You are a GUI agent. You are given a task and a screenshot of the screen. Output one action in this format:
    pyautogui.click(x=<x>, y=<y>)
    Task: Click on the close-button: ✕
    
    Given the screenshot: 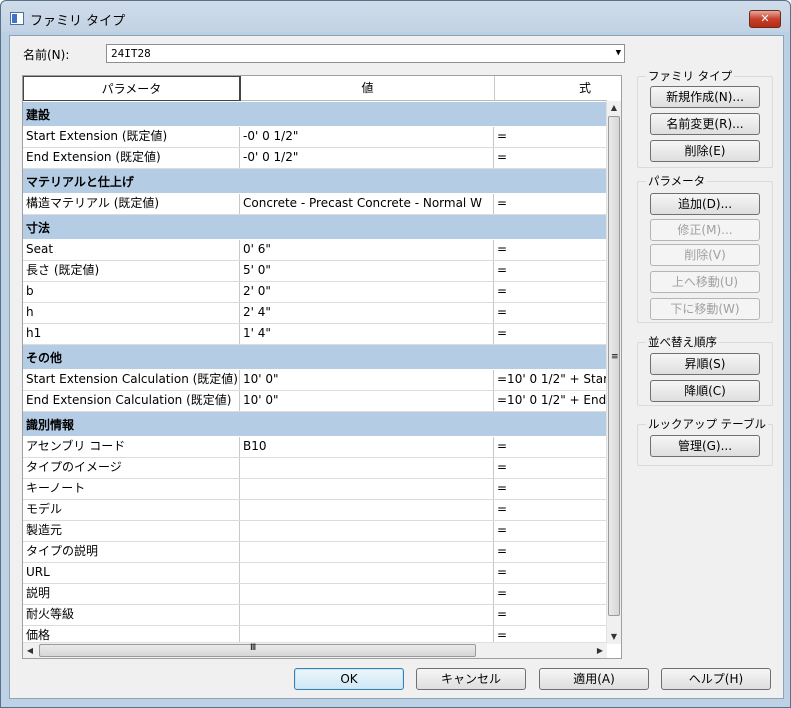 What is the action you would take?
    pyautogui.click(x=765, y=19)
    